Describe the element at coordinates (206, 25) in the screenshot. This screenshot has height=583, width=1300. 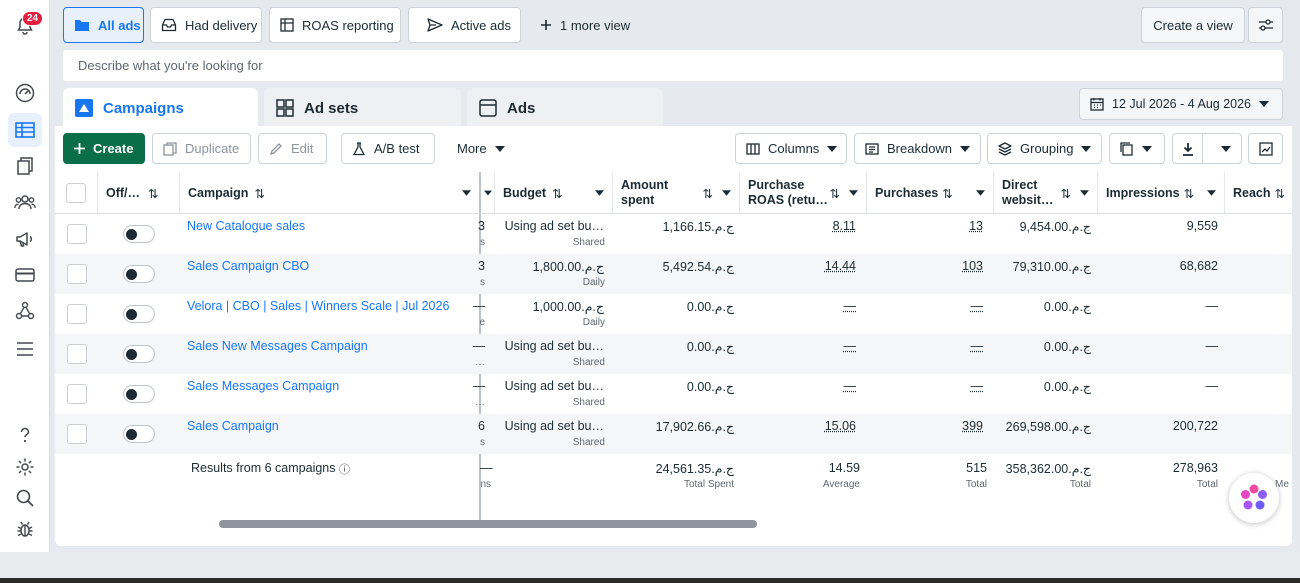
I see `view-had-delivery-button: Had delivery` at that location.